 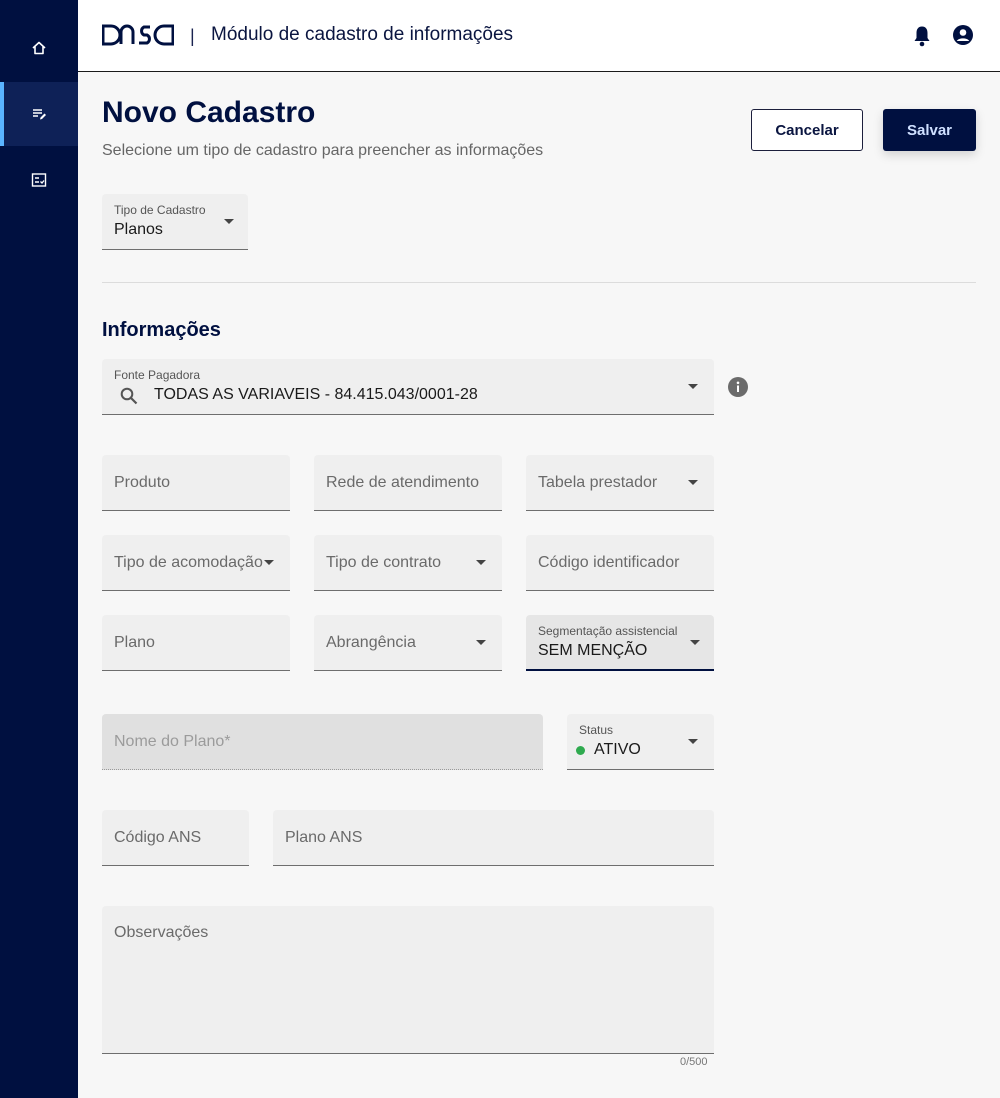 What do you see at coordinates (362, 34) in the screenshot?
I see `app-title: Módulo de cadastro de informações` at bounding box center [362, 34].